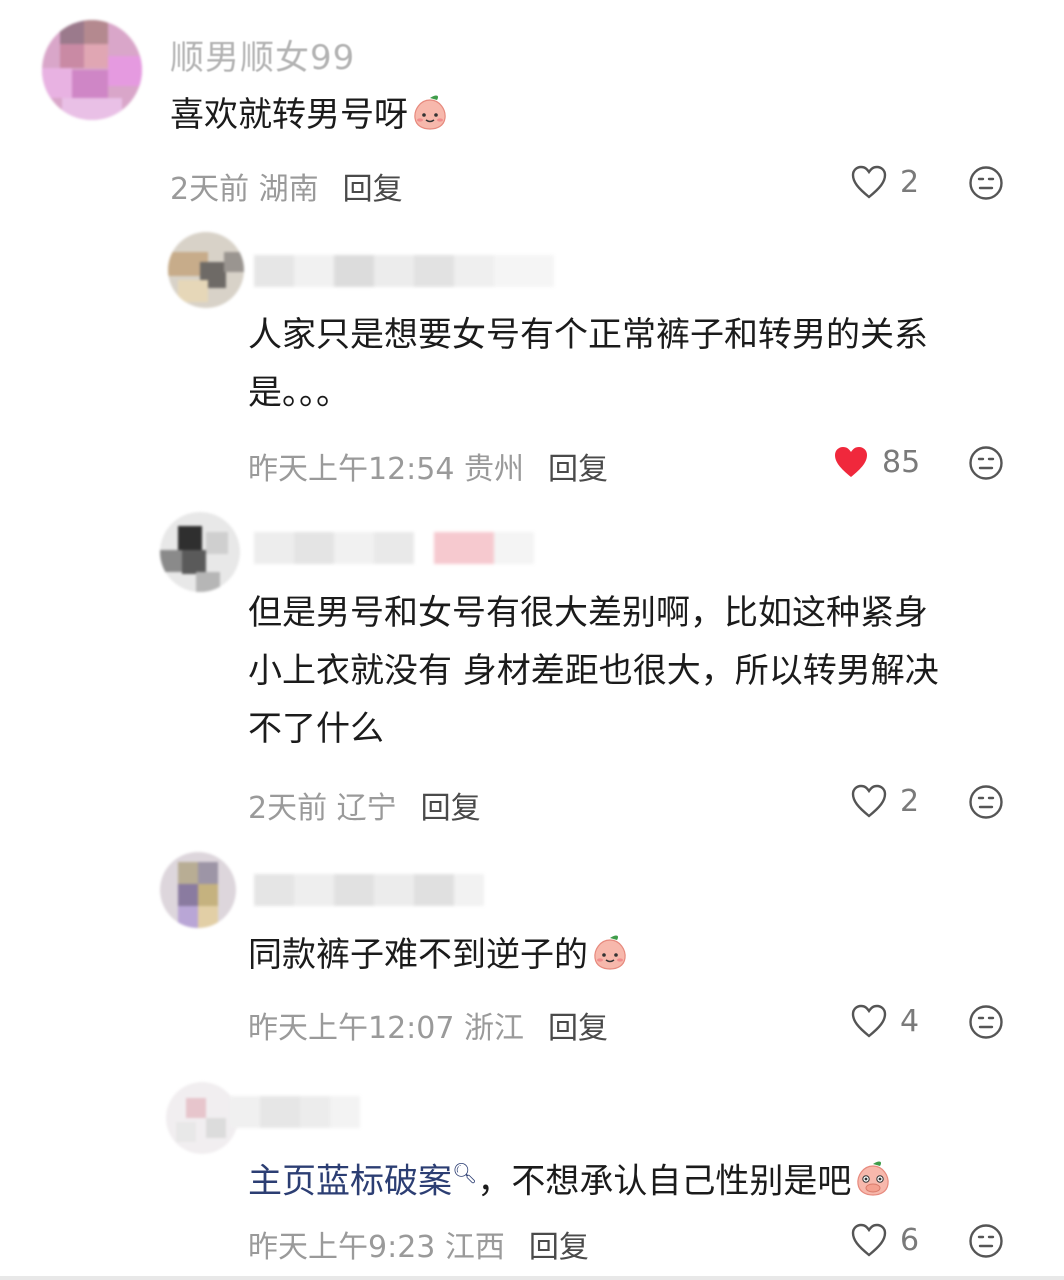  Describe the element at coordinates (588, 613) in the screenshot. I see `comment-line: 但是男号和女号有很大差别啊，比如这种紧身` at that location.